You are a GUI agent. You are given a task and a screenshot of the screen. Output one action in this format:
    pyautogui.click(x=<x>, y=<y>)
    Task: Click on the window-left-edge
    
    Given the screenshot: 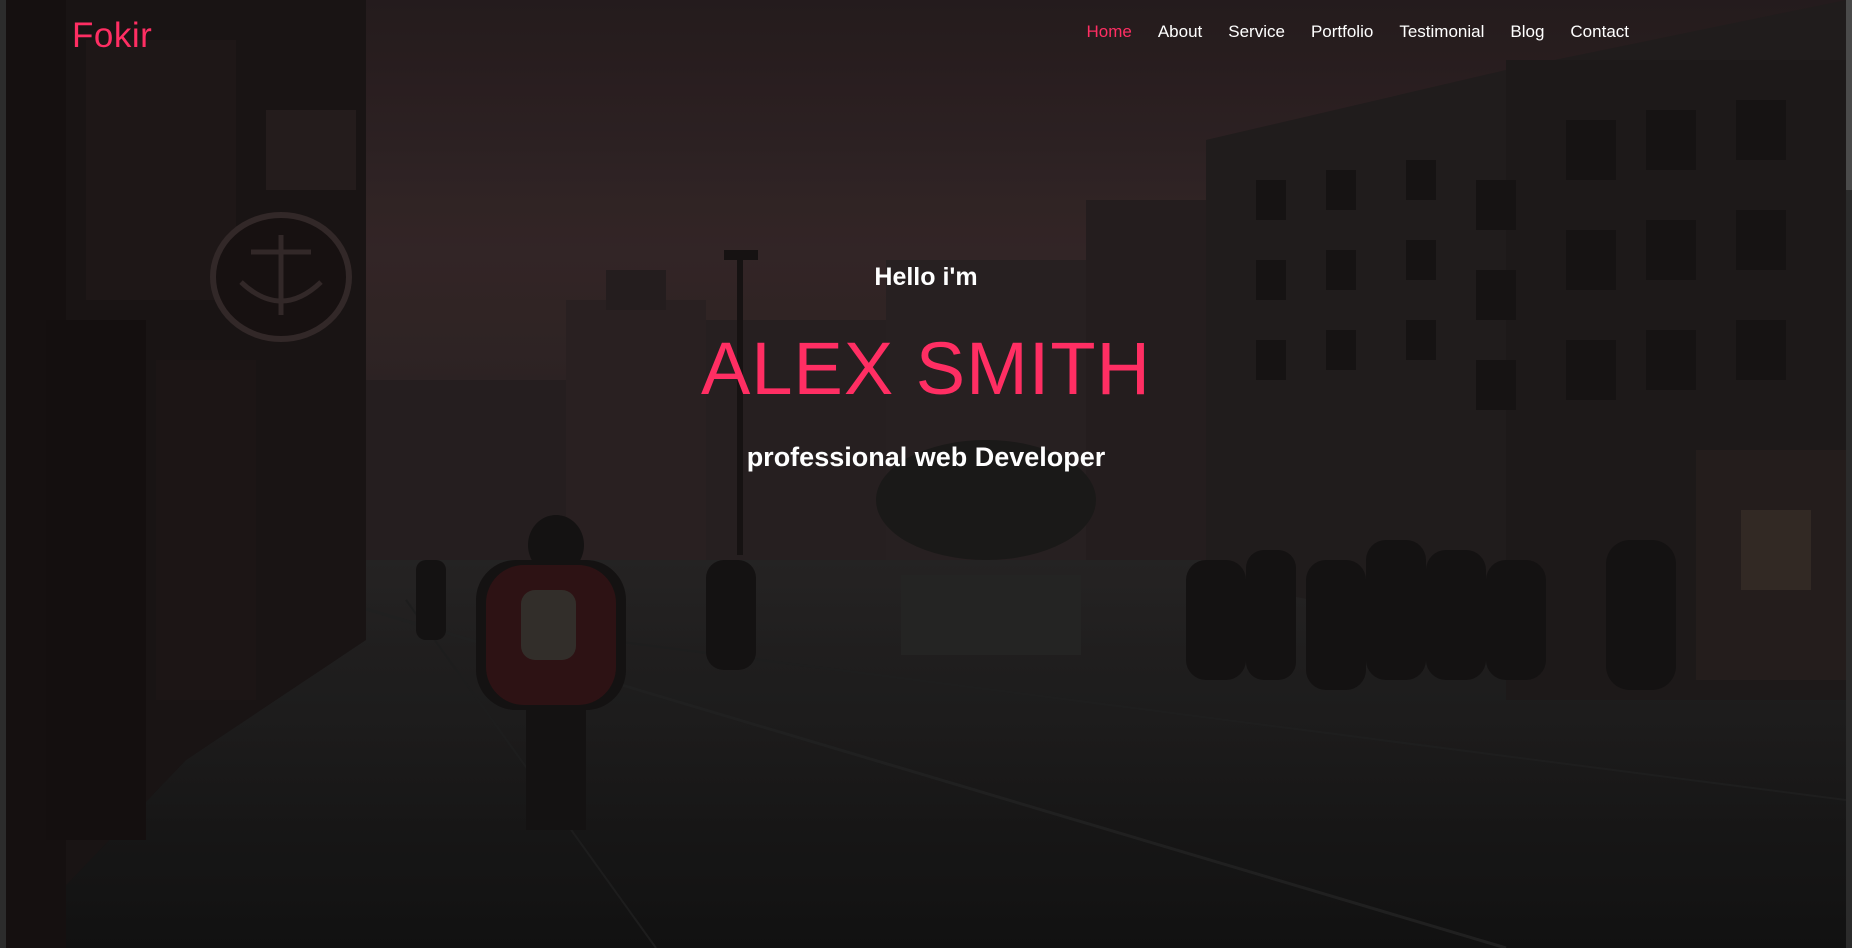 What is the action you would take?
    pyautogui.click(x=3, y=474)
    